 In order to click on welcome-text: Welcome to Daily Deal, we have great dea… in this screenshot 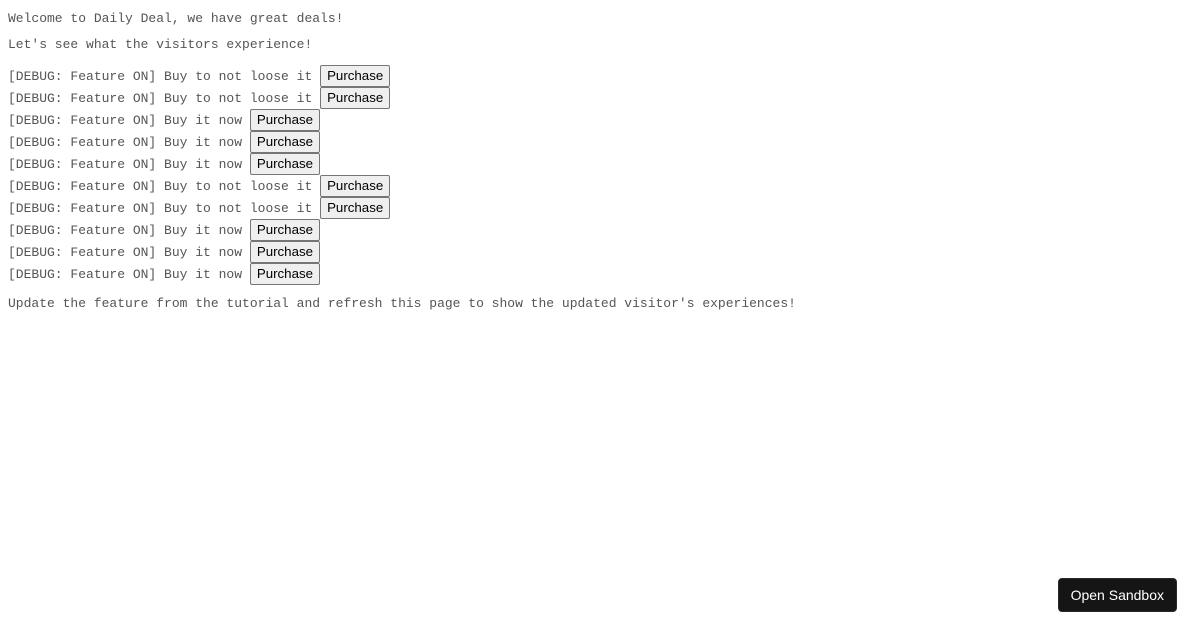, I will do `click(176, 18)`.